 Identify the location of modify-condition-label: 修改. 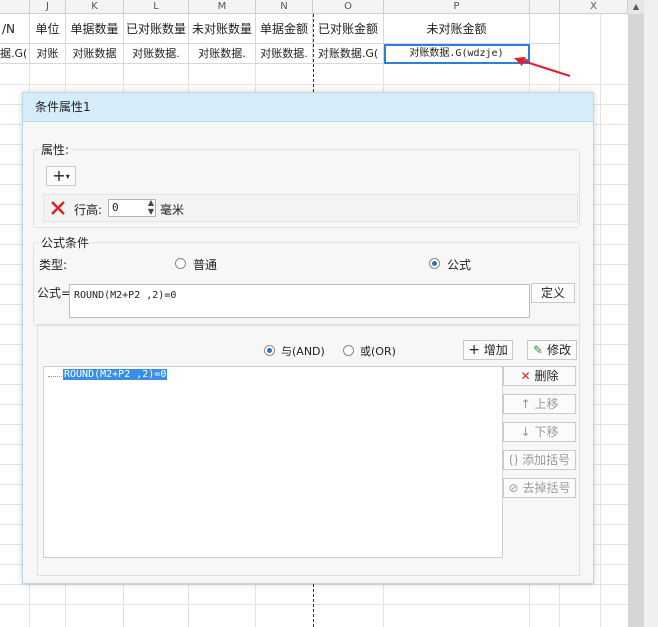
(558, 350).